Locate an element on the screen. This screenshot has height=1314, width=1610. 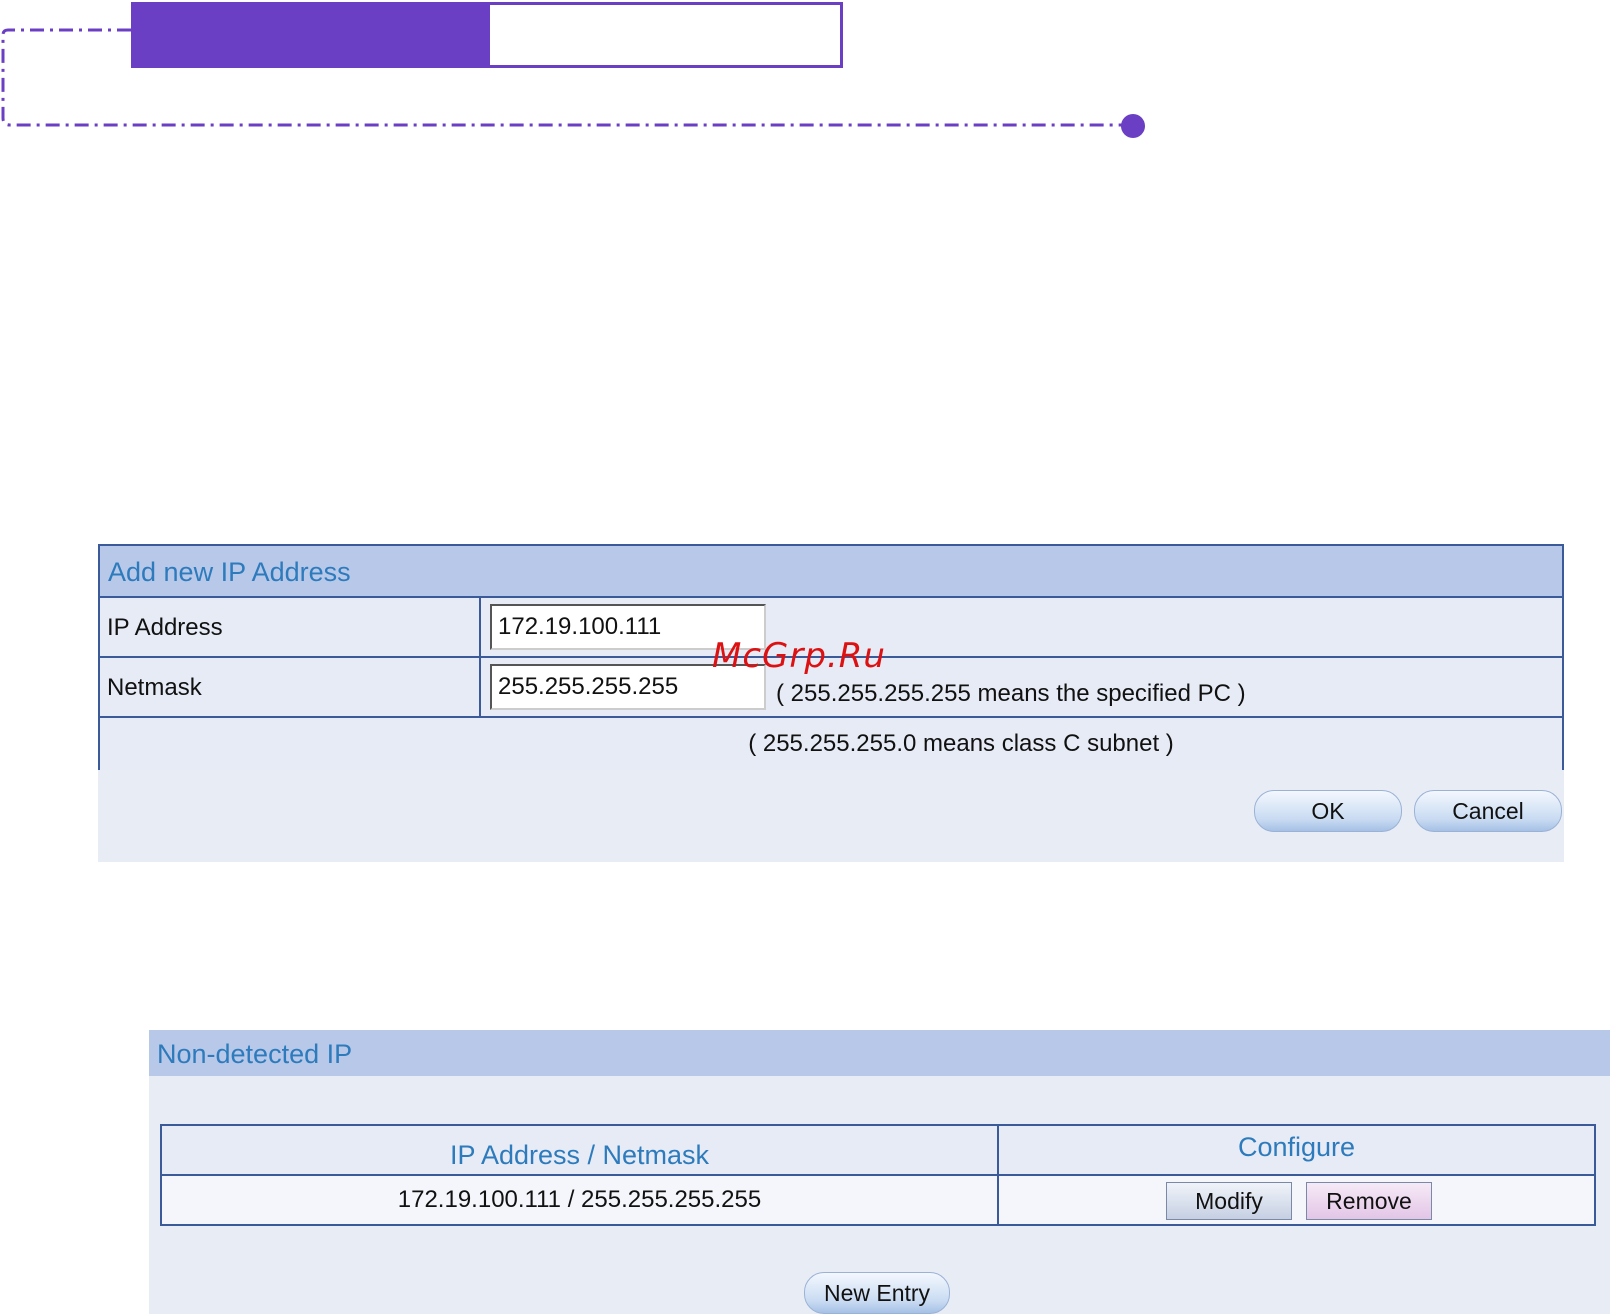
ok-button: OK is located at coordinates (1328, 811).